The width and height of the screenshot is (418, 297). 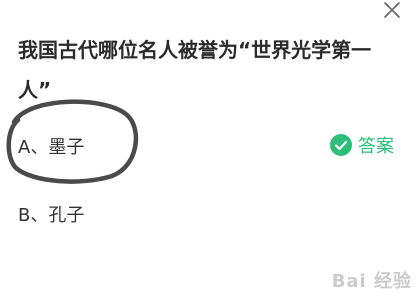 What do you see at coordinates (51, 214) in the screenshot?
I see `option-b: B、孔子` at bounding box center [51, 214].